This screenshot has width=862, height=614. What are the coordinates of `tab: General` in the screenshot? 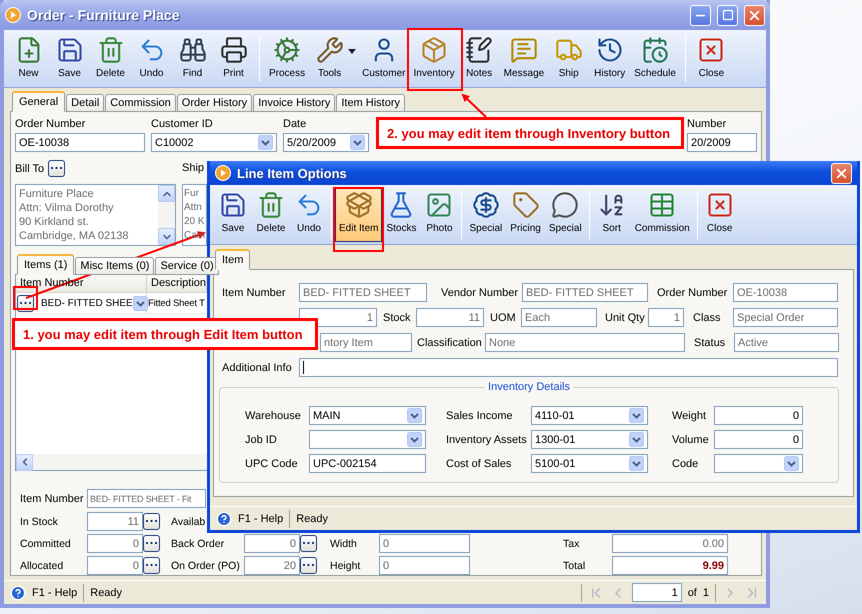 It's located at (39, 101).